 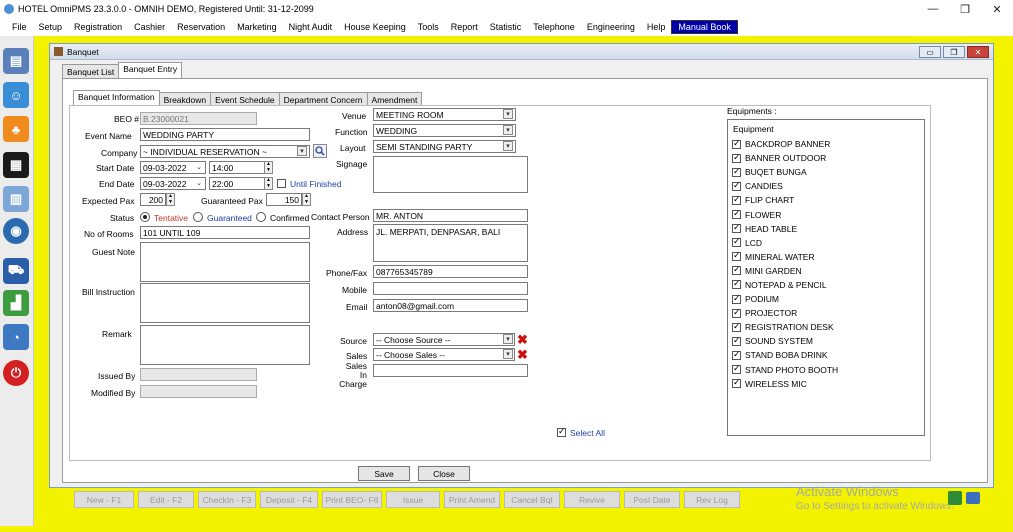 I want to click on function-dropdown-icon: ▾, so click(x=508, y=130).